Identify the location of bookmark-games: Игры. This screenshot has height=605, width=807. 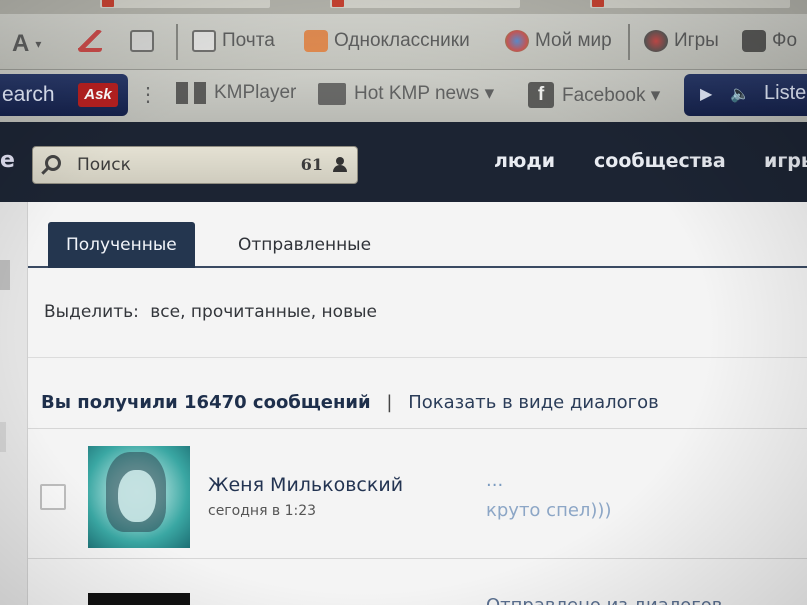
(681, 41).